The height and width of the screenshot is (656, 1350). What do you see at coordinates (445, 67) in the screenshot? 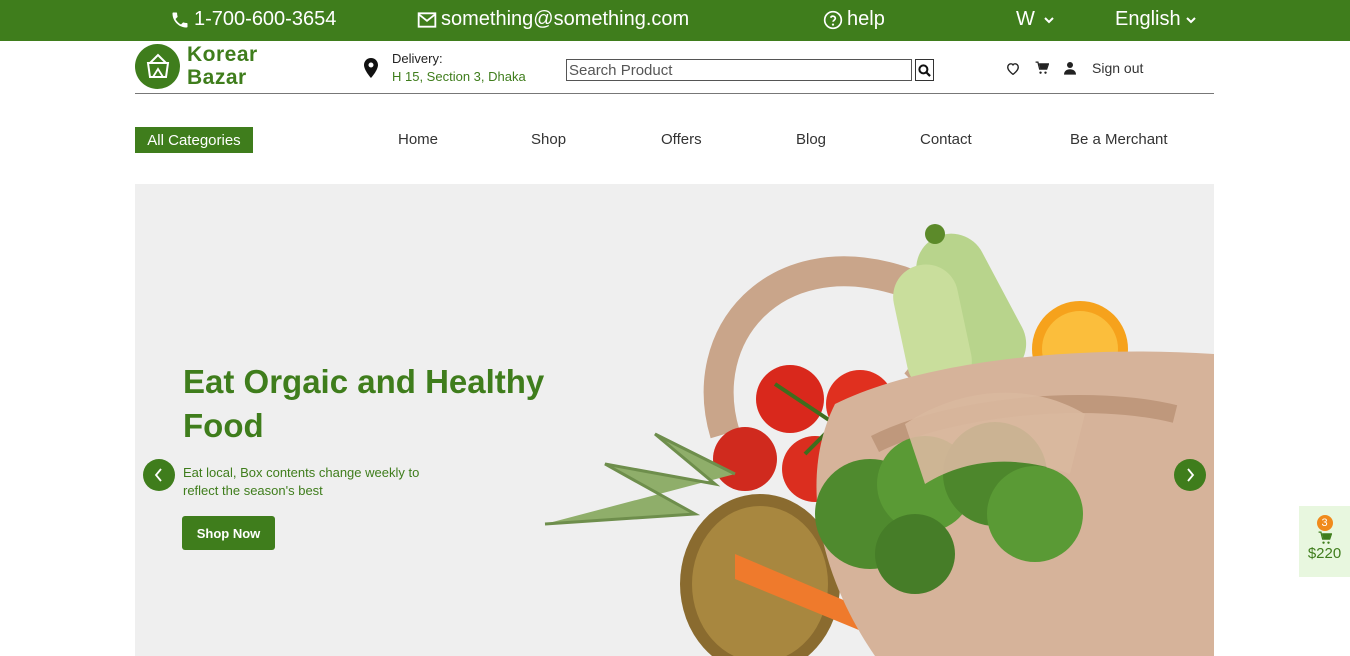
I see `delivery-location: Delivery: H 15, Section 3, Dhaka` at bounding box center [445, 67].